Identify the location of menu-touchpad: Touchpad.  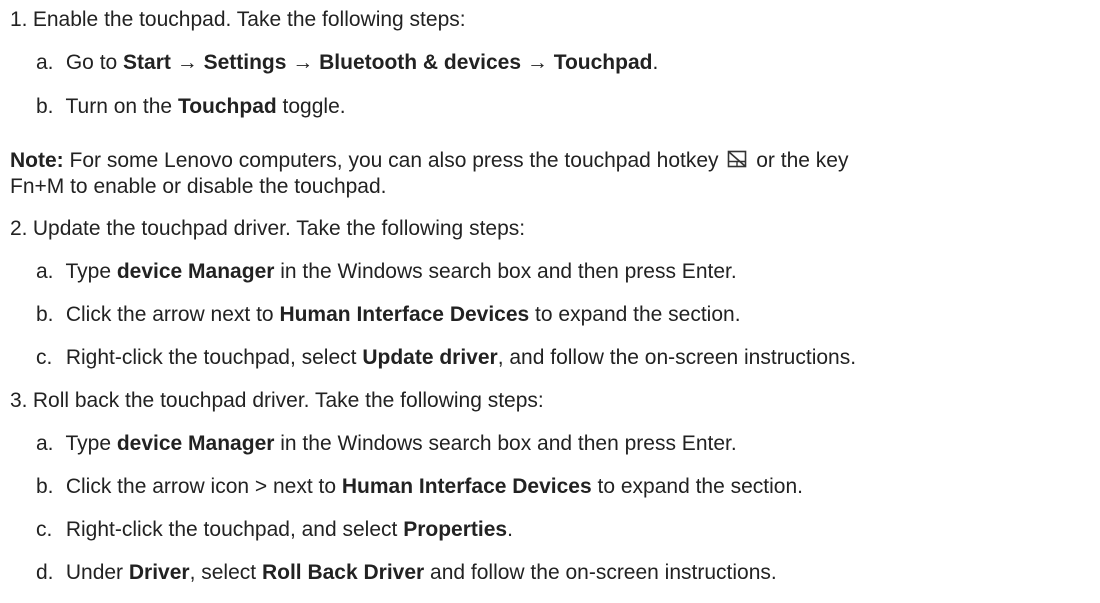
(603, 62).